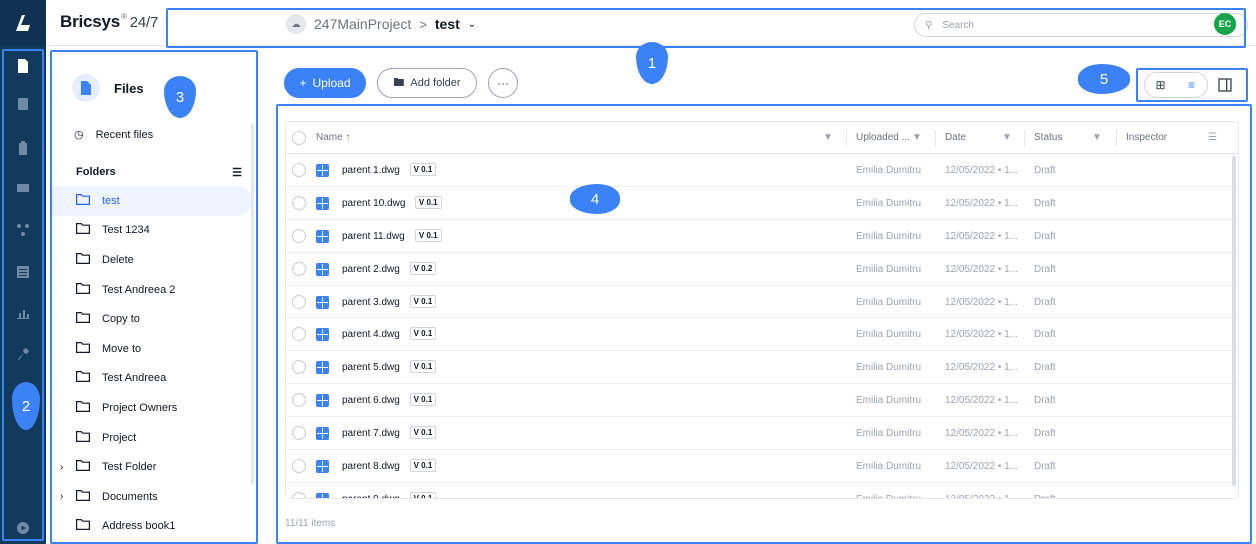 The width and height of the screenshot is (1256, 544). I want to click on file-name: parent 3.dwg, so click(371, 302).